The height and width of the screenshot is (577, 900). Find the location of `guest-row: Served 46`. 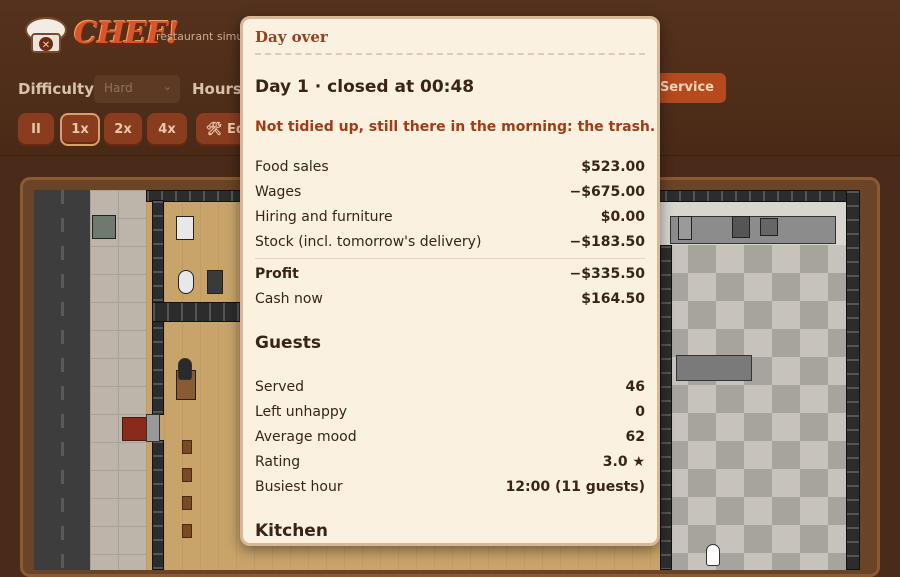

guest-row: Served 46 is located at coordinates (450, 389).